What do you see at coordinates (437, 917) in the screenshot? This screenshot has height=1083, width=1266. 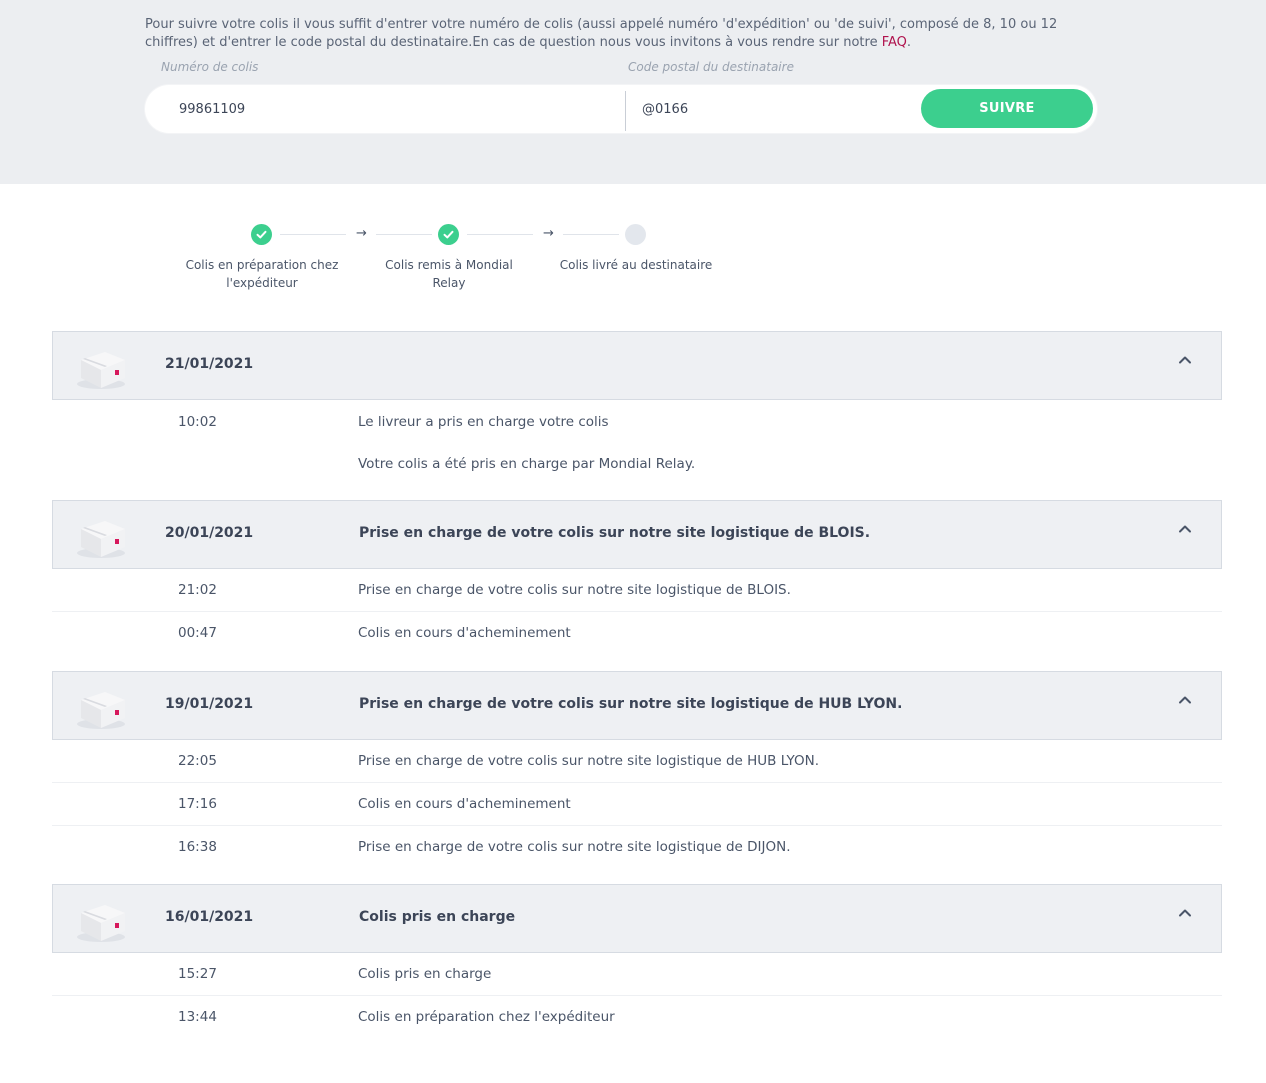 I see `day-title: Colis pris en charge` at bounding box center [437, 917].